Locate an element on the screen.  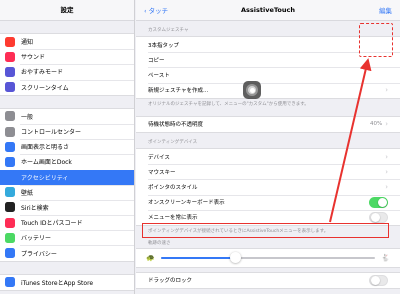
sidebar-title: 設定 is located at coordinates (67, 10).